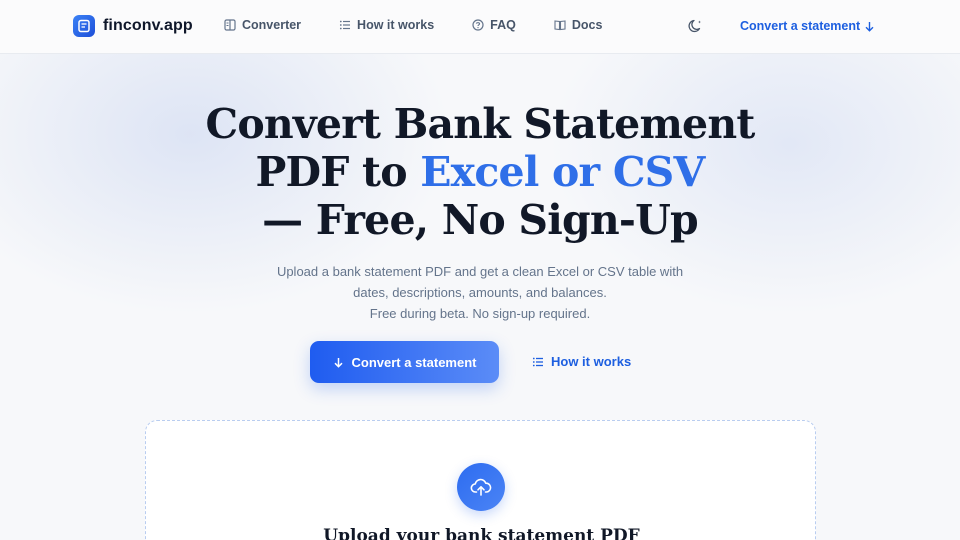  What do you see at coordinates (84, 26) in the screenshot?
I see `logo-icon` at bounding box center [84, 26].